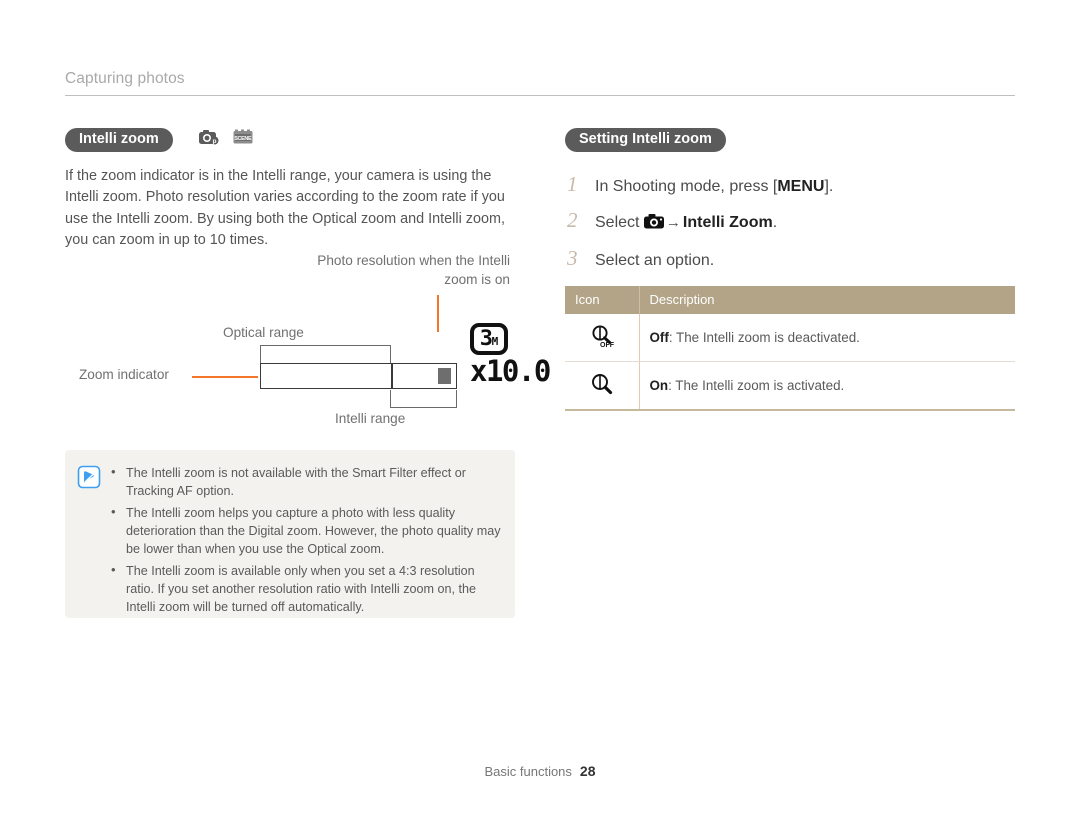 This screenshot has height=815, width=1080. I want to click on header-divider, so click(540, 95).